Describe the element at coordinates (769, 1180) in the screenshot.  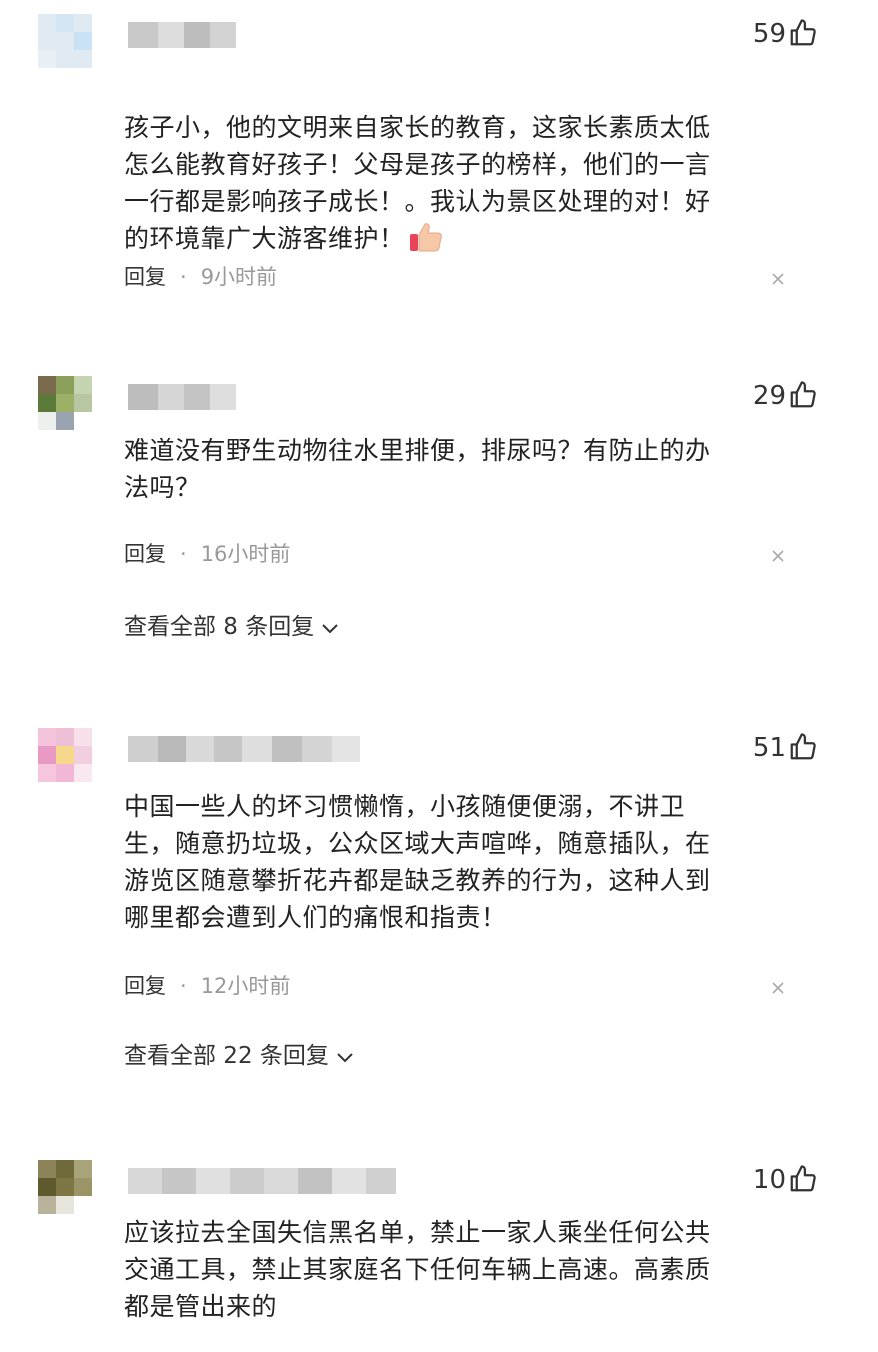
I see `like-count: 10` at that location.